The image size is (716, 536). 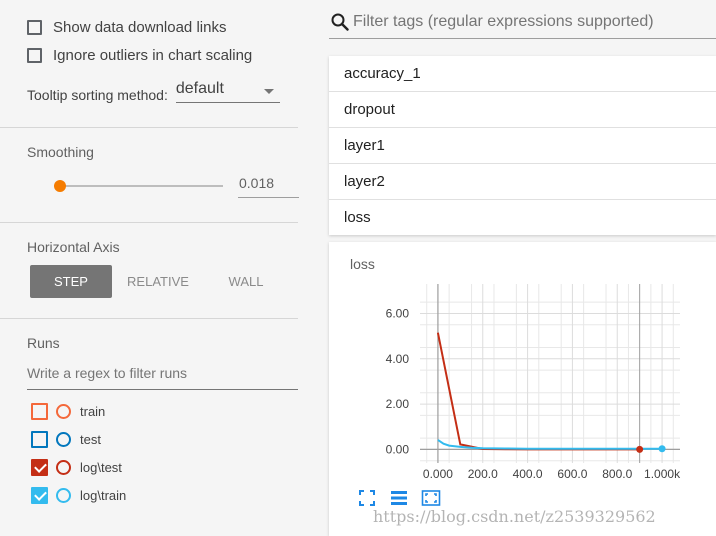 What do you see at coordinates (101, 467) in the screenshot?
I see `run-label: log\test` at bounding box center [101, 467].